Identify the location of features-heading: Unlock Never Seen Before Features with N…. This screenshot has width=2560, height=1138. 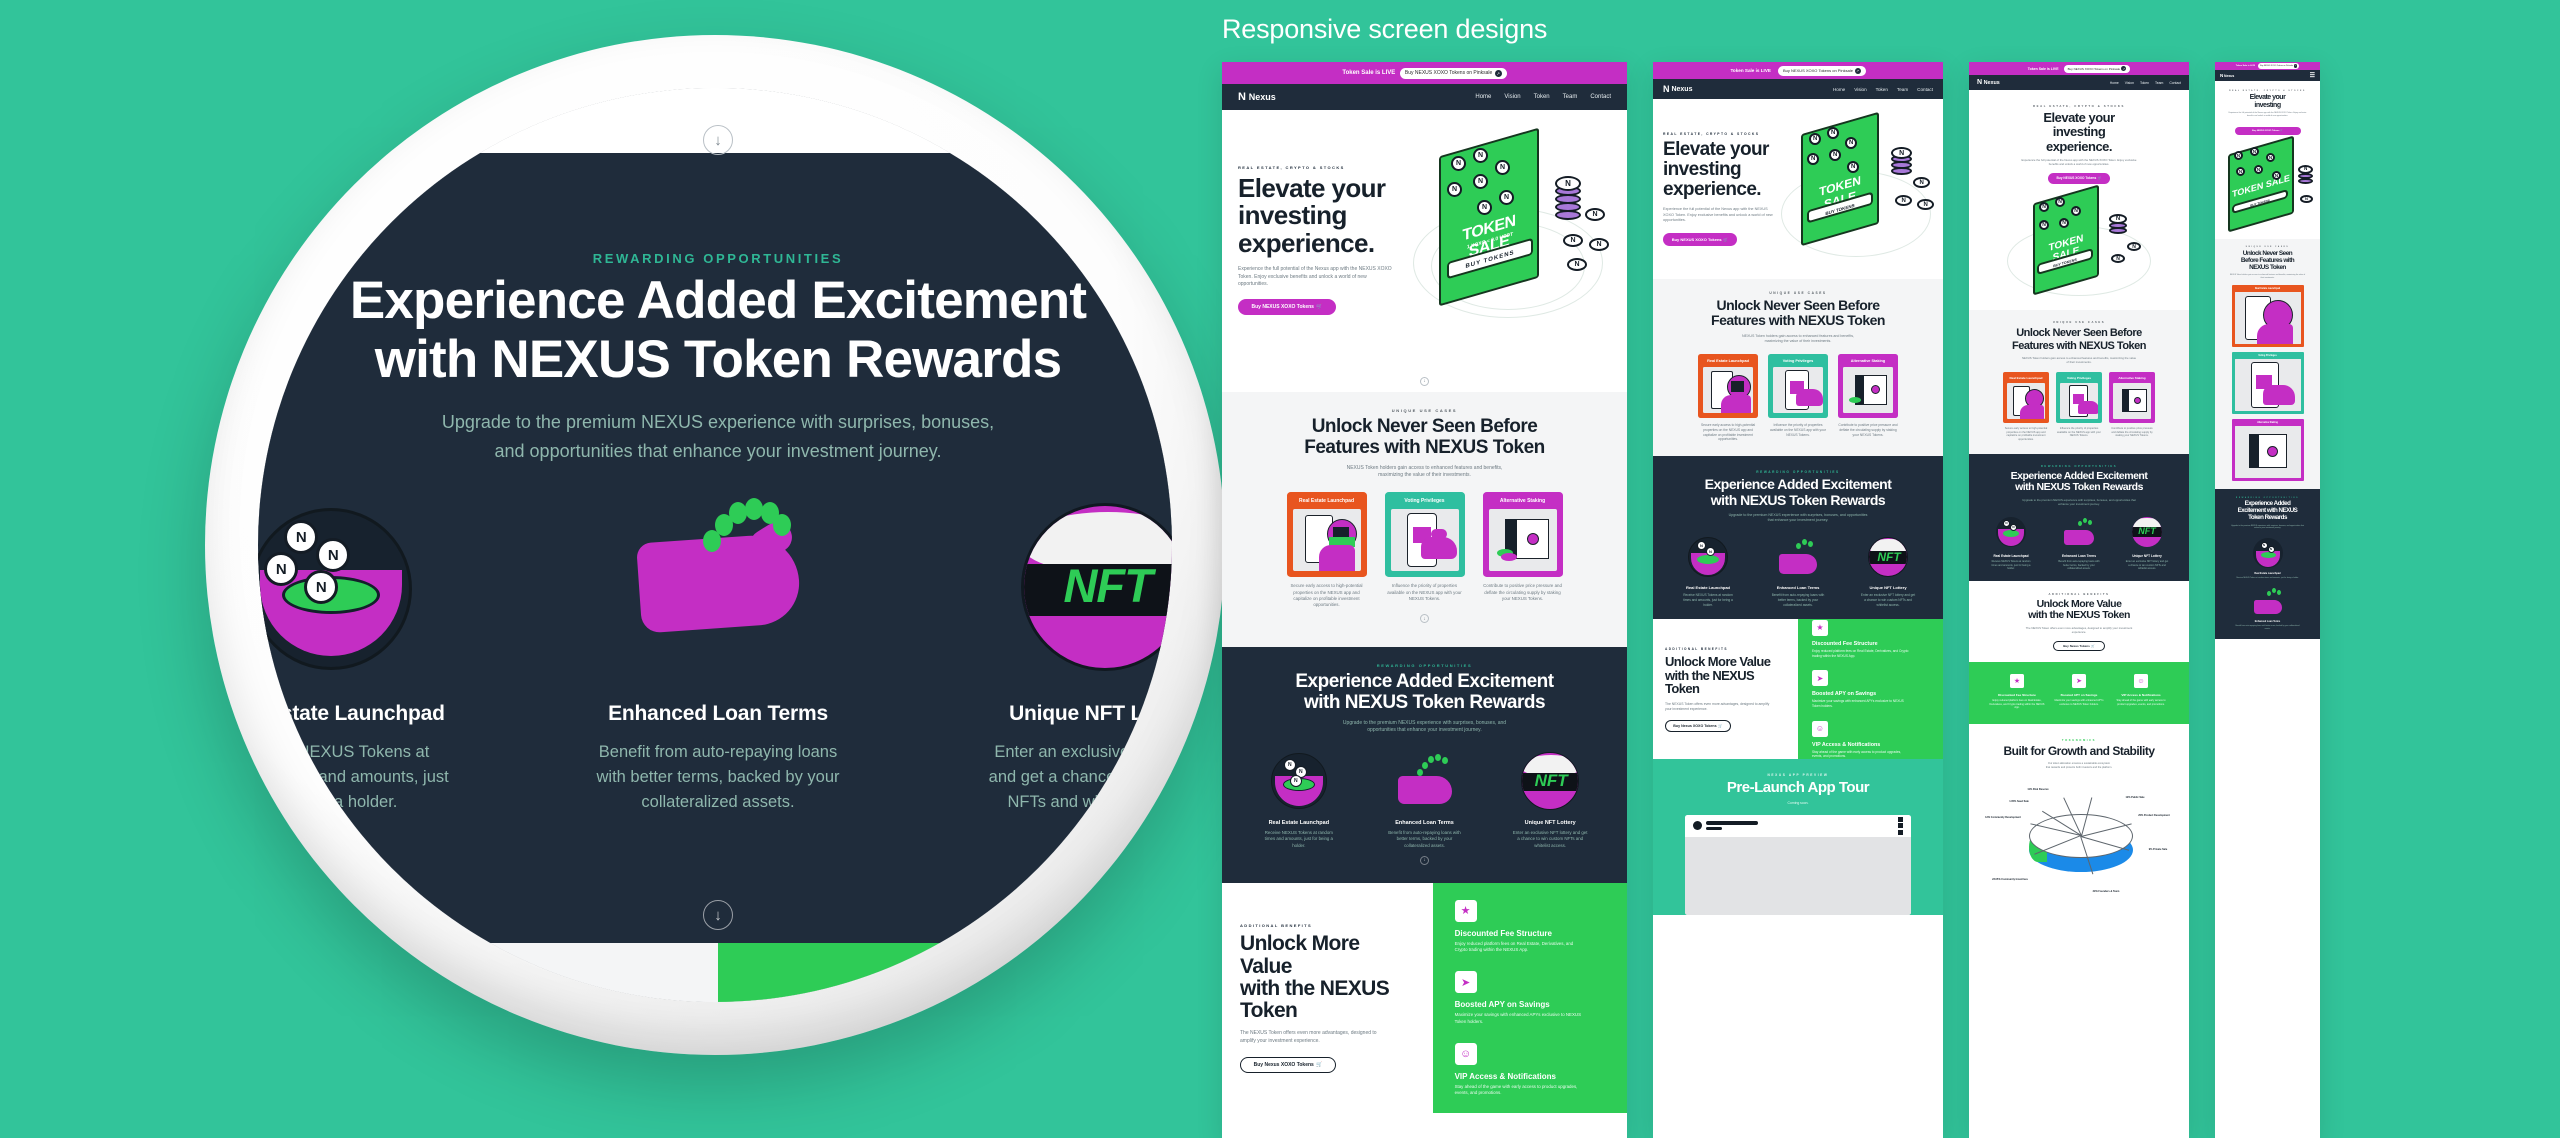
(1424, 437).